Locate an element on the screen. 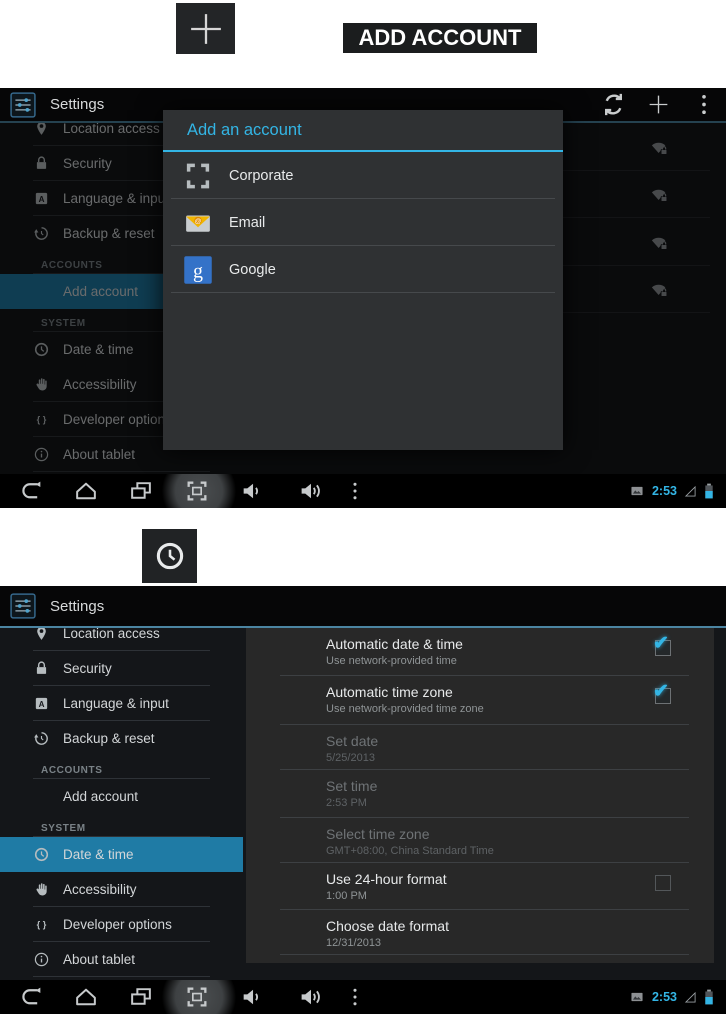 This screenshot has width=726, height=1014. sidebar-item-about-tablet: About tablet is located at coordinates (121, 959).